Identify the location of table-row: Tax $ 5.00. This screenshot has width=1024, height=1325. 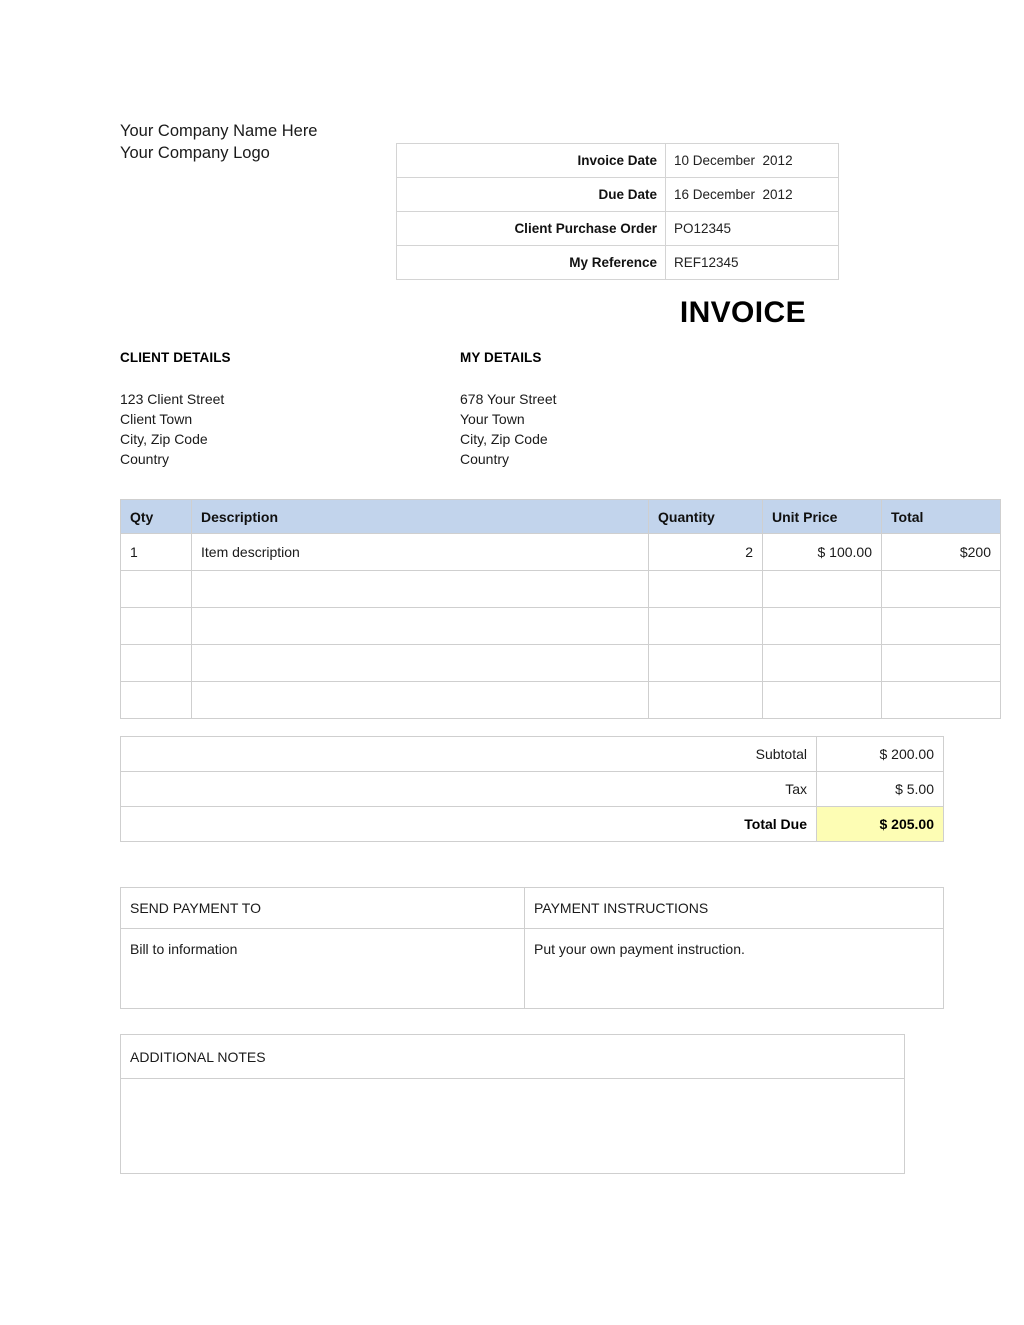
(532, 789).